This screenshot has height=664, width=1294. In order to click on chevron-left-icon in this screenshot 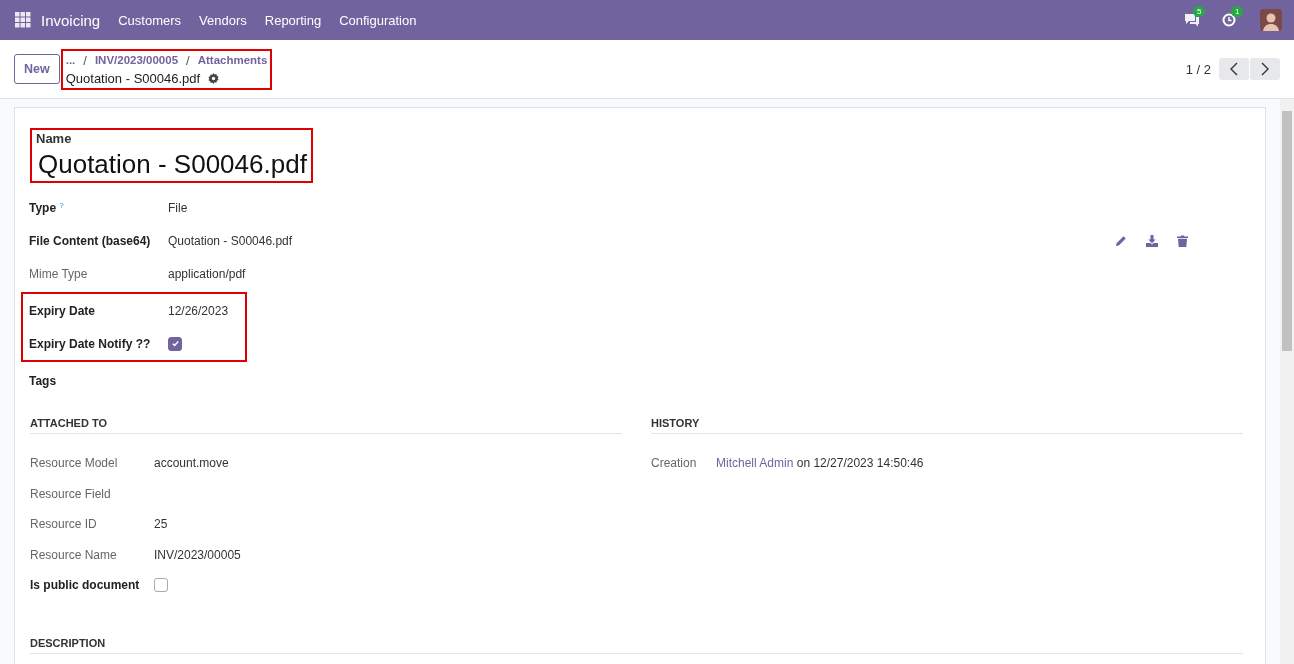, I will do `click(1234, 69)`.